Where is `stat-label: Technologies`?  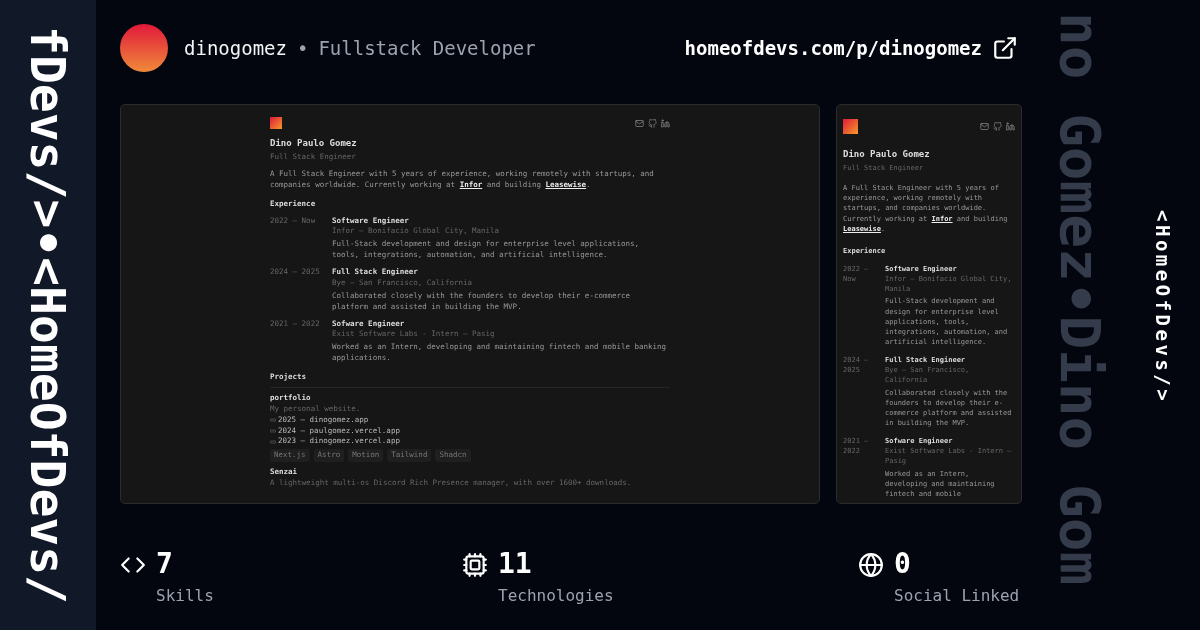
stat-label: Technologies is located at coordinates (556, 595).